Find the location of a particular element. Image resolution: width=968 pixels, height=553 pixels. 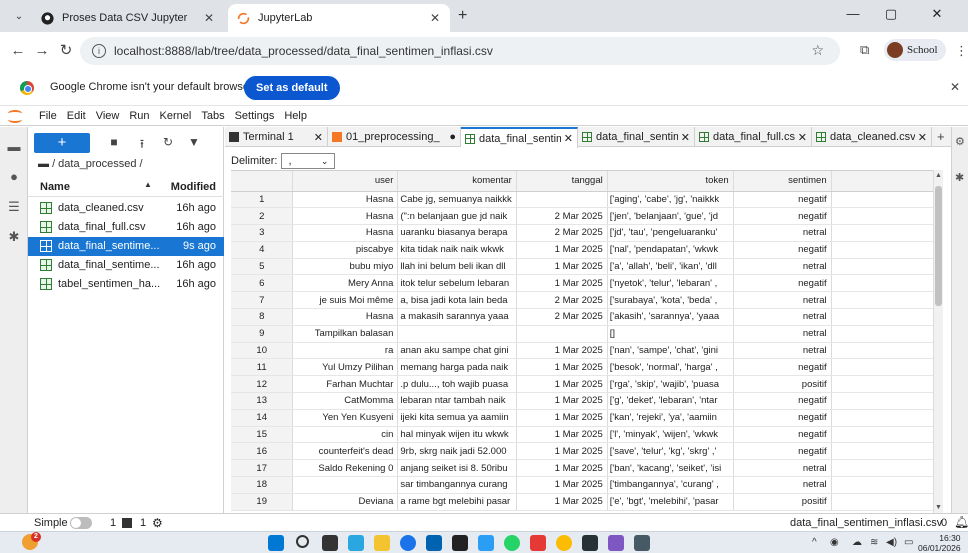

row-number: 8 is located at coordinates (262, 317).